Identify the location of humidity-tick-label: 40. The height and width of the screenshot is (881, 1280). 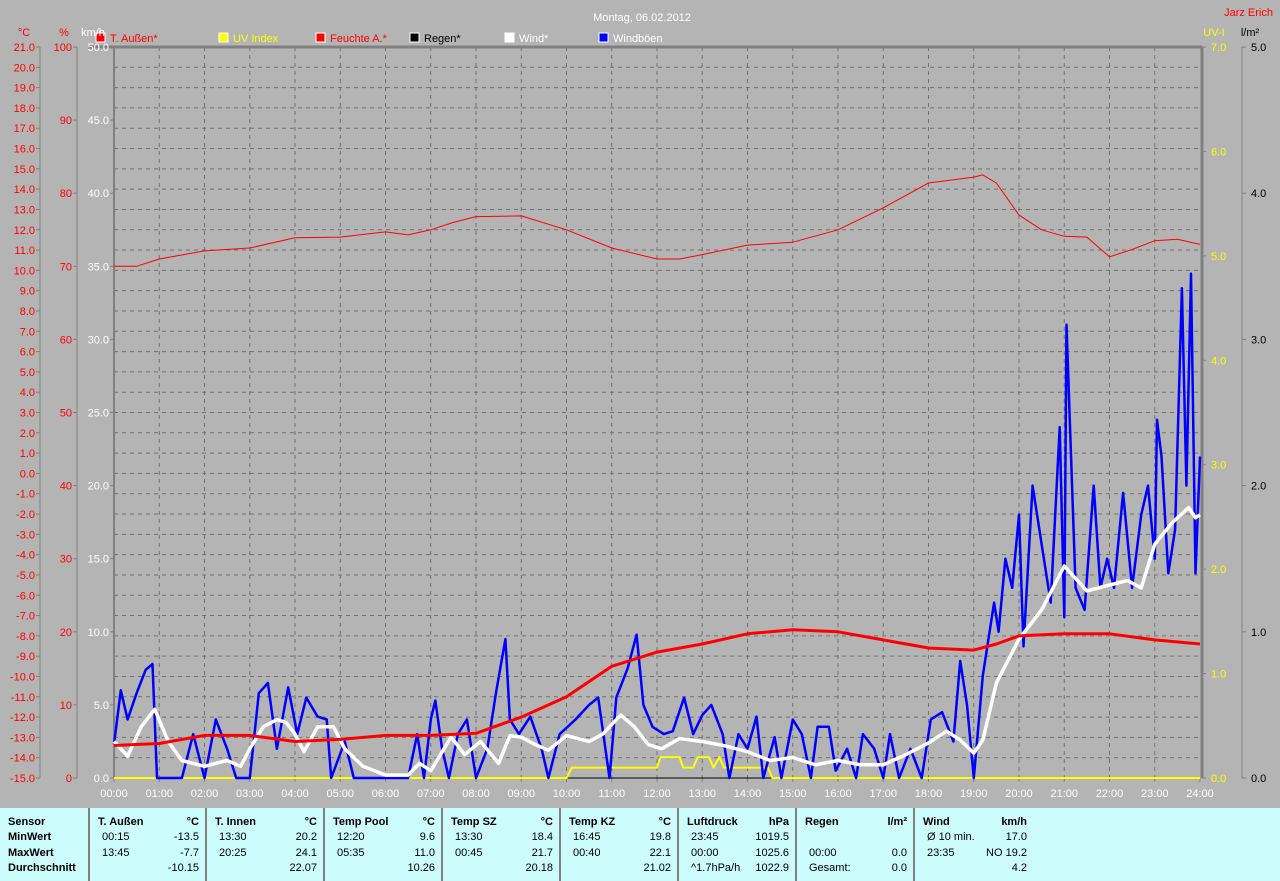
(66, 487).